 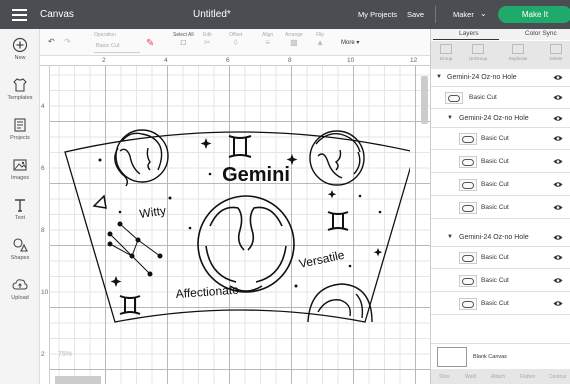 I want to click on left-ruler: 4 6 8 10 2, so click(x=45, y=225).